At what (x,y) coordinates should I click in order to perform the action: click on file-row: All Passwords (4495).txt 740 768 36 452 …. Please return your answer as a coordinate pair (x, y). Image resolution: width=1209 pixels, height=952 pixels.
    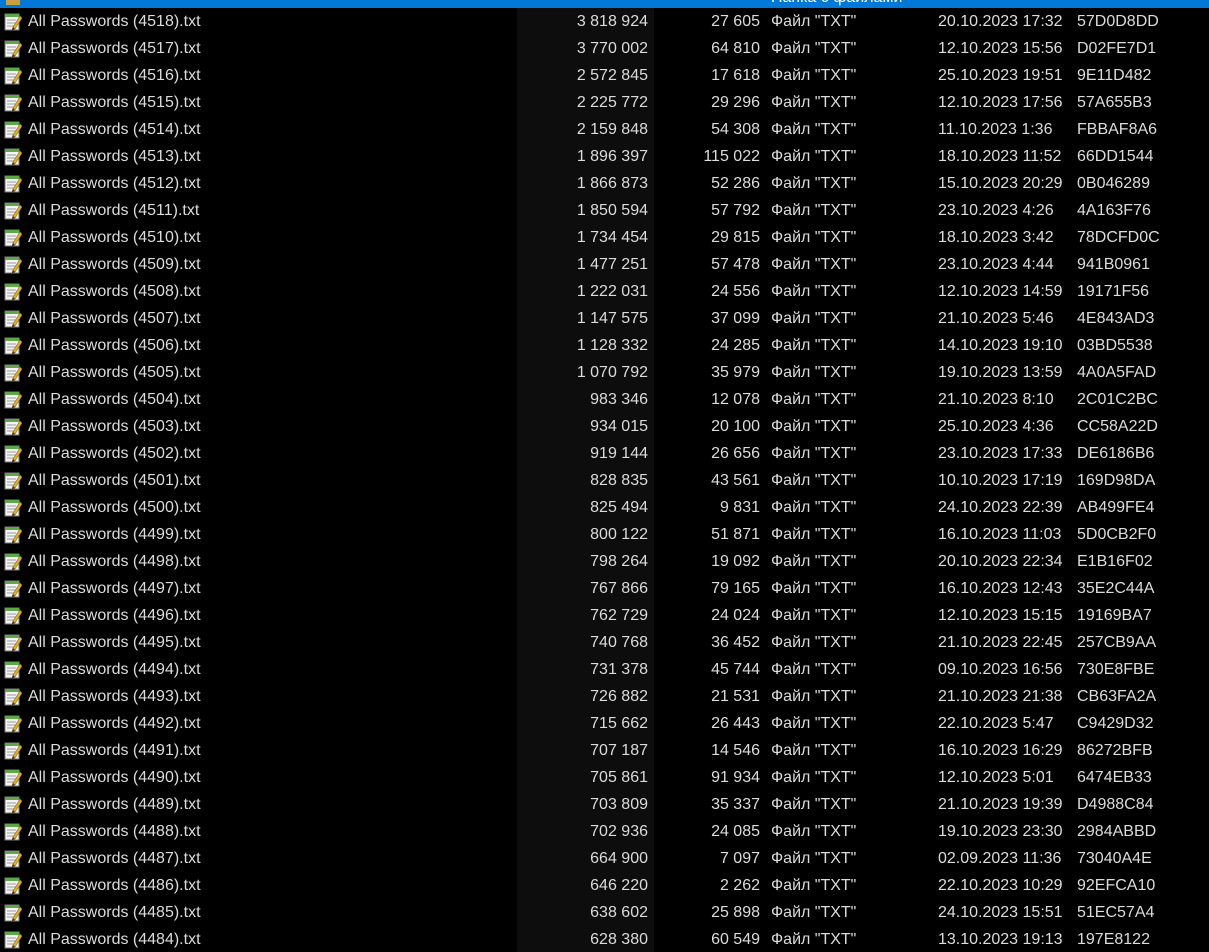
    Looking at the image, I should click on (604, 642).